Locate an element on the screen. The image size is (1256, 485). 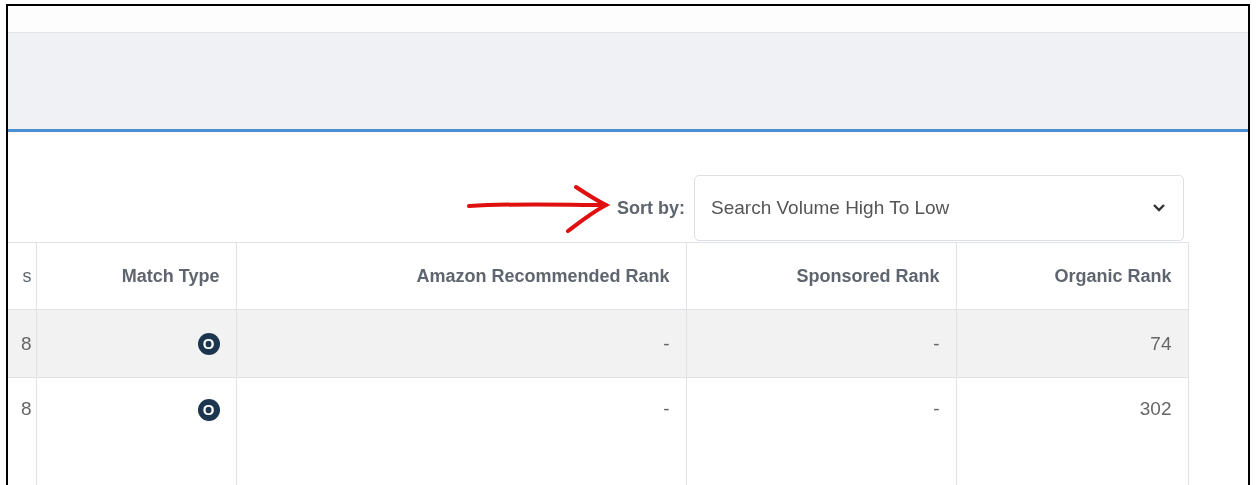
table-cell: 74 is located at coordinates (1072, 343).